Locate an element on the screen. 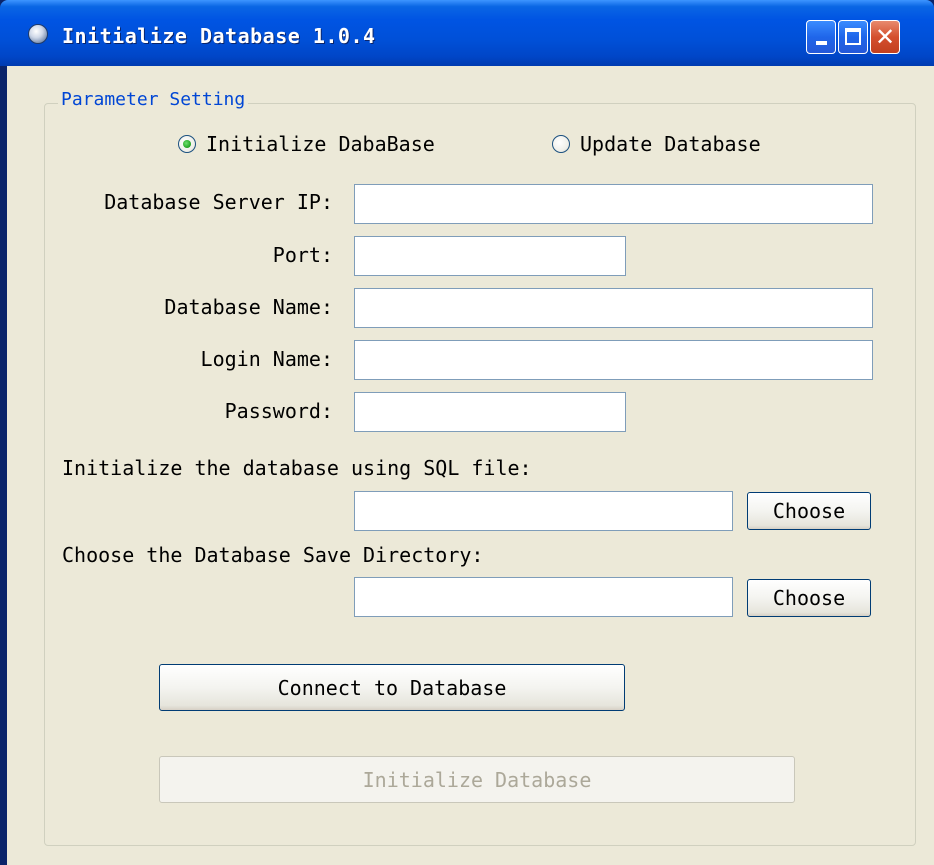 This screenshot has height=865, width=934. choose-sql-file-button: Choose is located at coordinates (809, 511).